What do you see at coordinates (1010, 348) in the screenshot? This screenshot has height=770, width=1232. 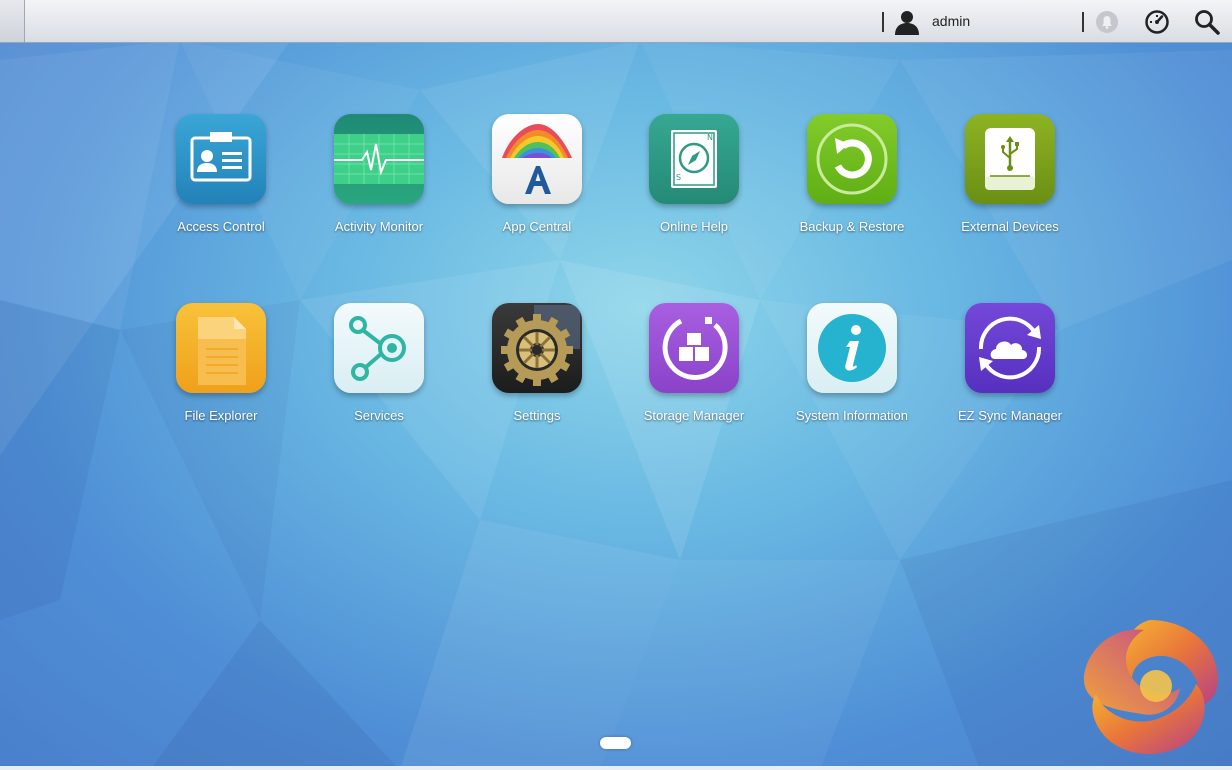 I see `ez-sync-manager-icon` at bounding box center [1010, 348].